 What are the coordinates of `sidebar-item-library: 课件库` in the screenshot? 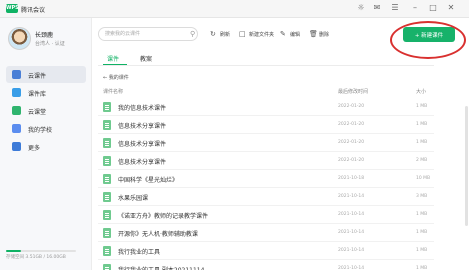 It's located at (46, 92).